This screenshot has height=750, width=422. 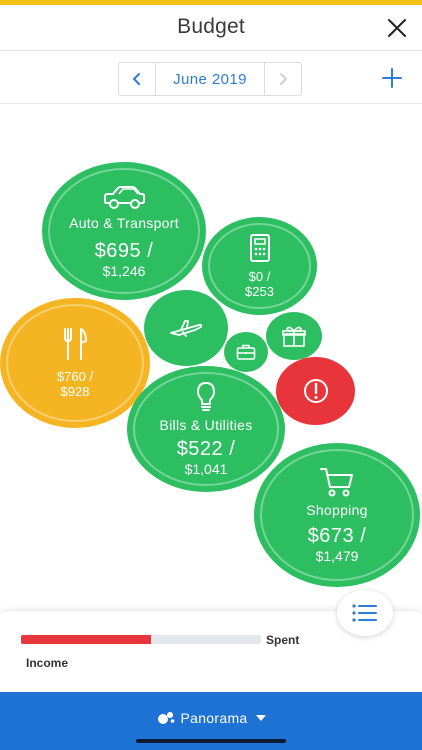 I want to click on spent-amount: $673 /, so click(x=337, y=536).